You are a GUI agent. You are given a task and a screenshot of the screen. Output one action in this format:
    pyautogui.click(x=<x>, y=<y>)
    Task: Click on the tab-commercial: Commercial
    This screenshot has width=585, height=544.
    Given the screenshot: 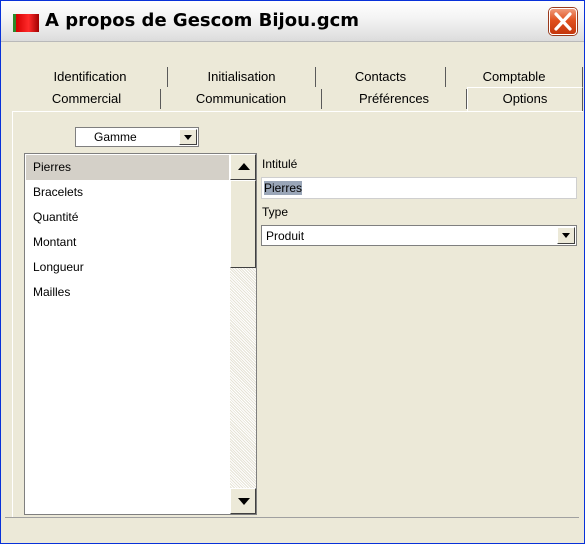 What is the action you would take?
    pyautogui.click(x=87, y=99)
    